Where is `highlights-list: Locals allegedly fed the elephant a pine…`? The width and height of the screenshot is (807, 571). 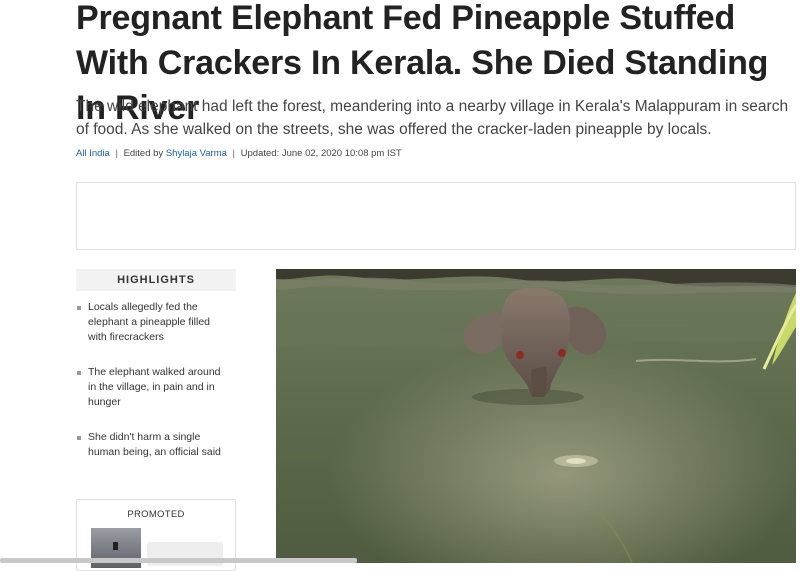
highlights-list: Locals allegedly fed the elephant a pine… is located at coordinates (156, 380).